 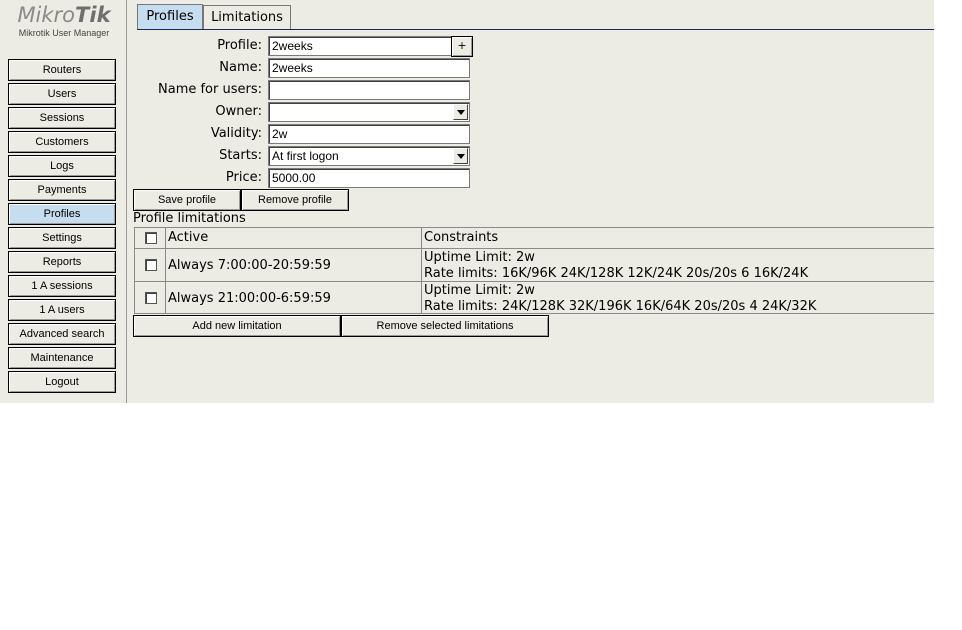 What do you see at coordinates (62, 214) in the screenshot?
I see `sidebar-item-profiles: Profiles` at bounding box center [62, 214].